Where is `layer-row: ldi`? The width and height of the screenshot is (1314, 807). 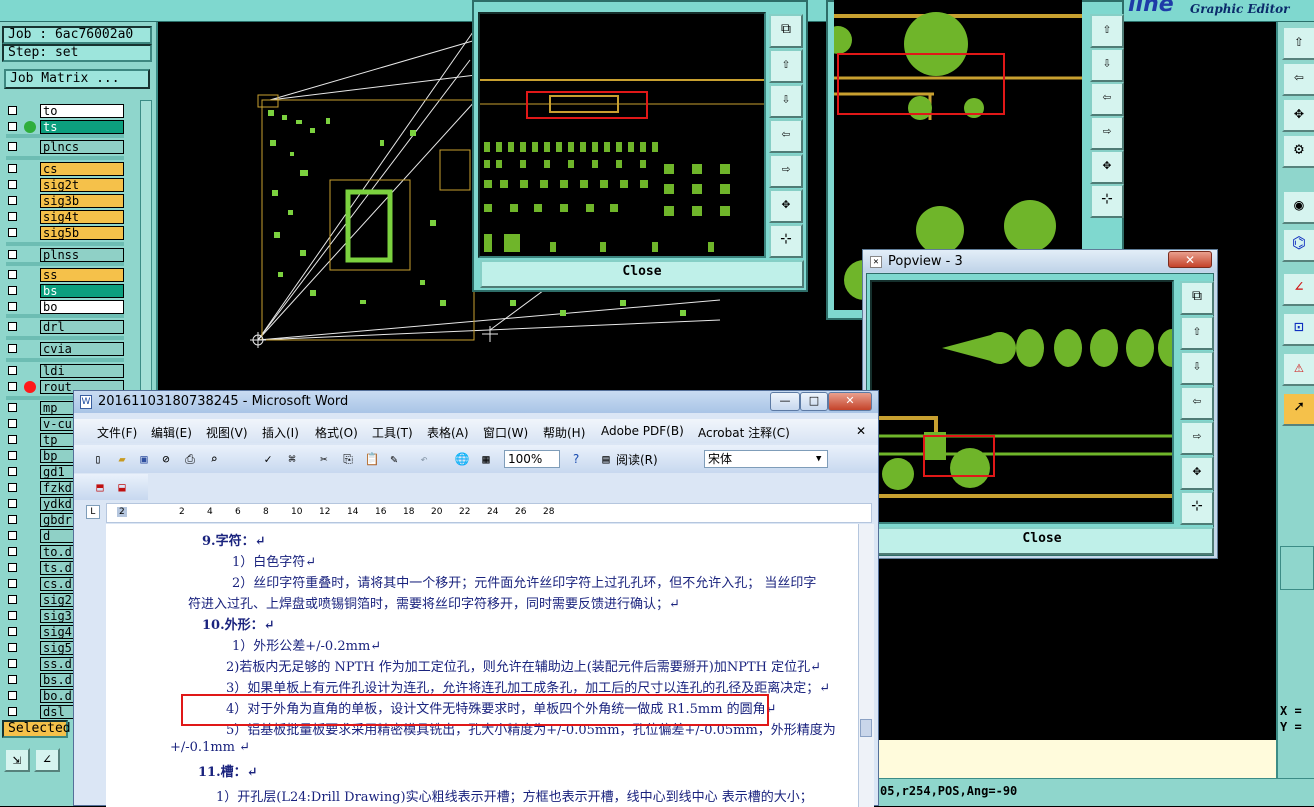 layer-row: ldi is located at coordinates (65, 371).